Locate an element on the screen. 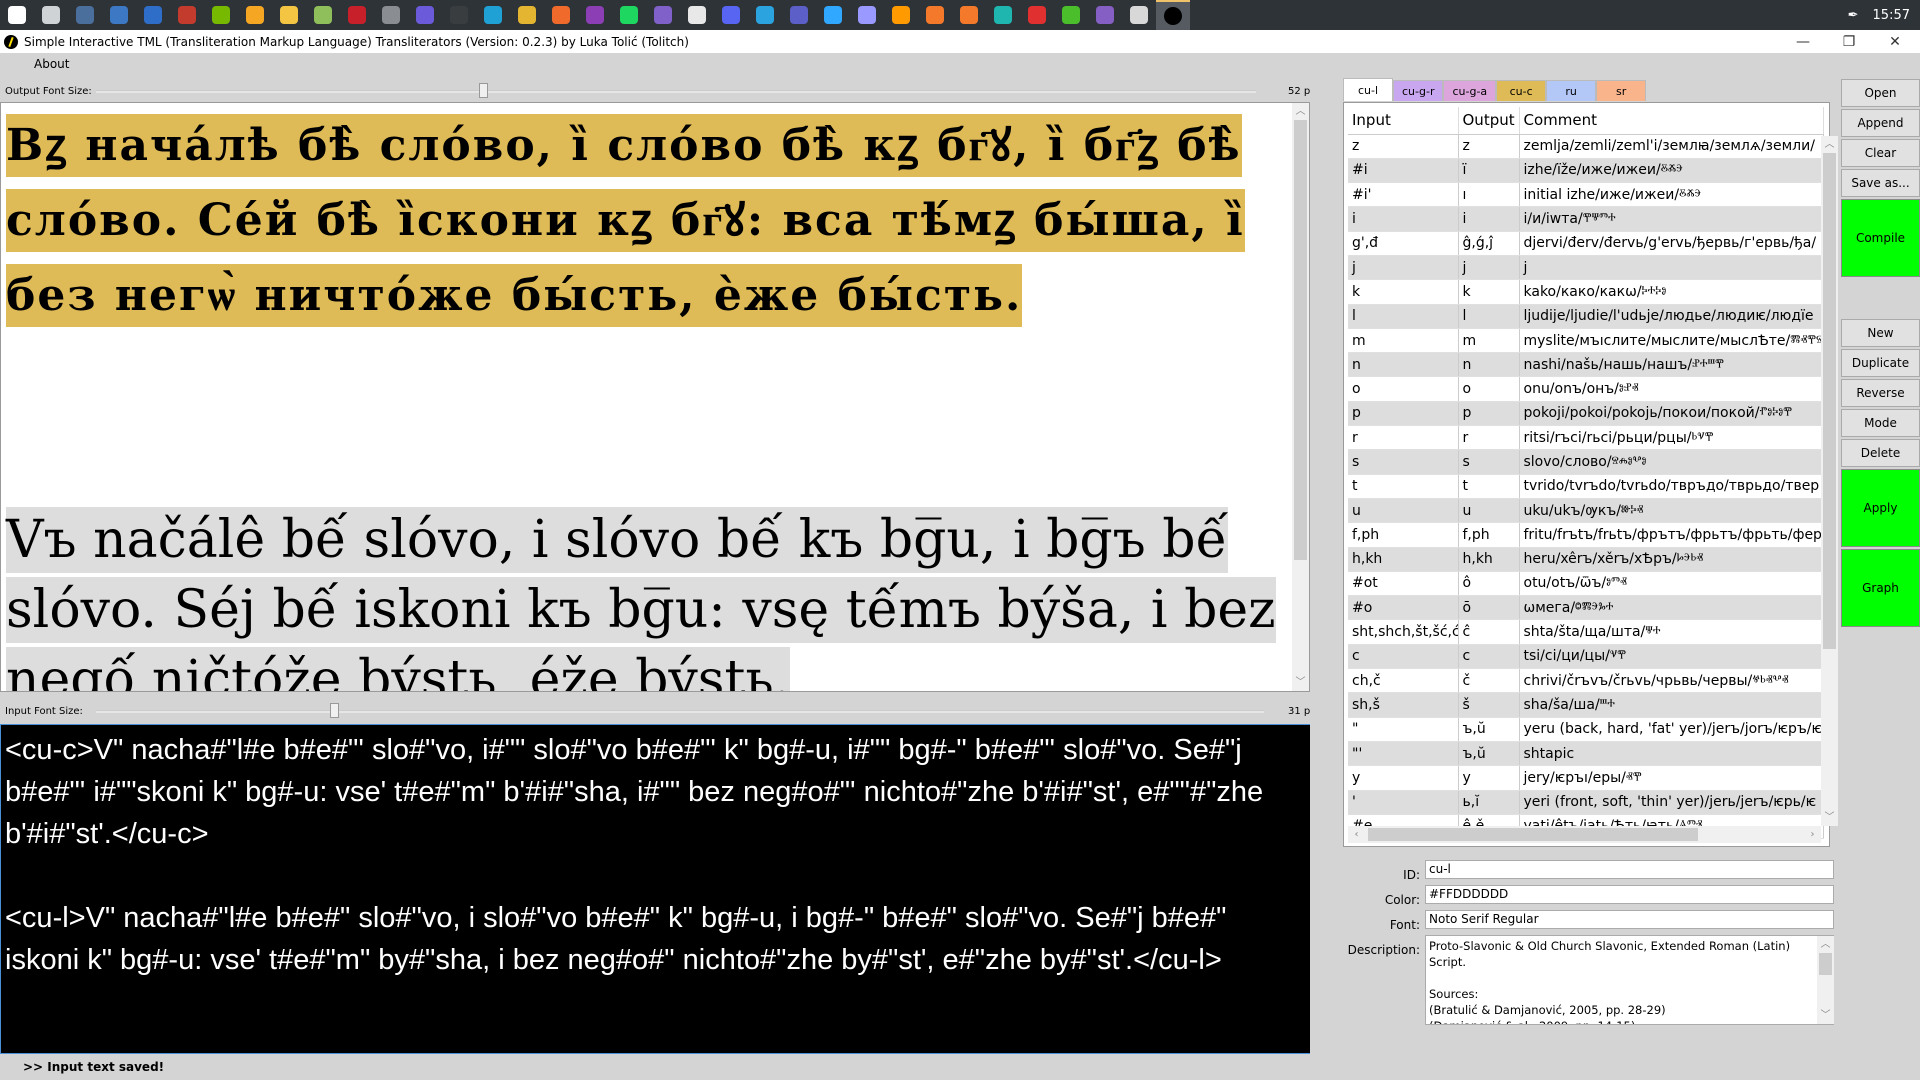  rule-output-cell: č is located at coordinates (1489, 681).